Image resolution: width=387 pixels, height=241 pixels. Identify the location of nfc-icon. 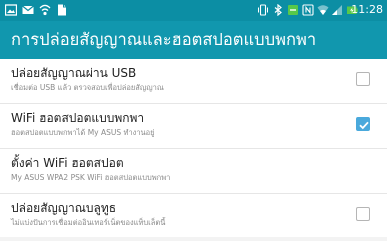
(308, 10).